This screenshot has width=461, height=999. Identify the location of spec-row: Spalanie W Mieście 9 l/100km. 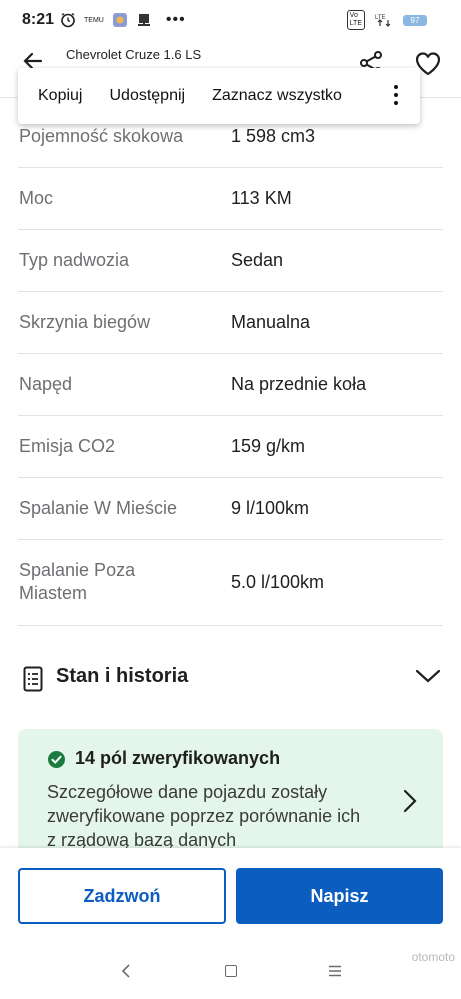
(230, 509).